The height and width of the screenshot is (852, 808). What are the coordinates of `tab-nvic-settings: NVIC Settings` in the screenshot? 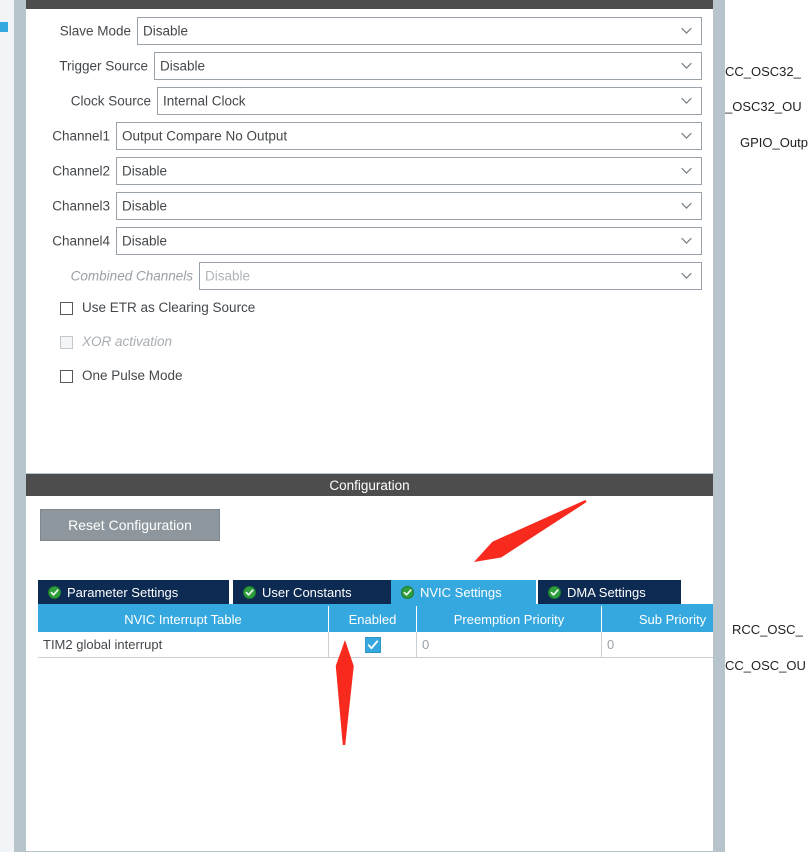 It's located at (463, 592).